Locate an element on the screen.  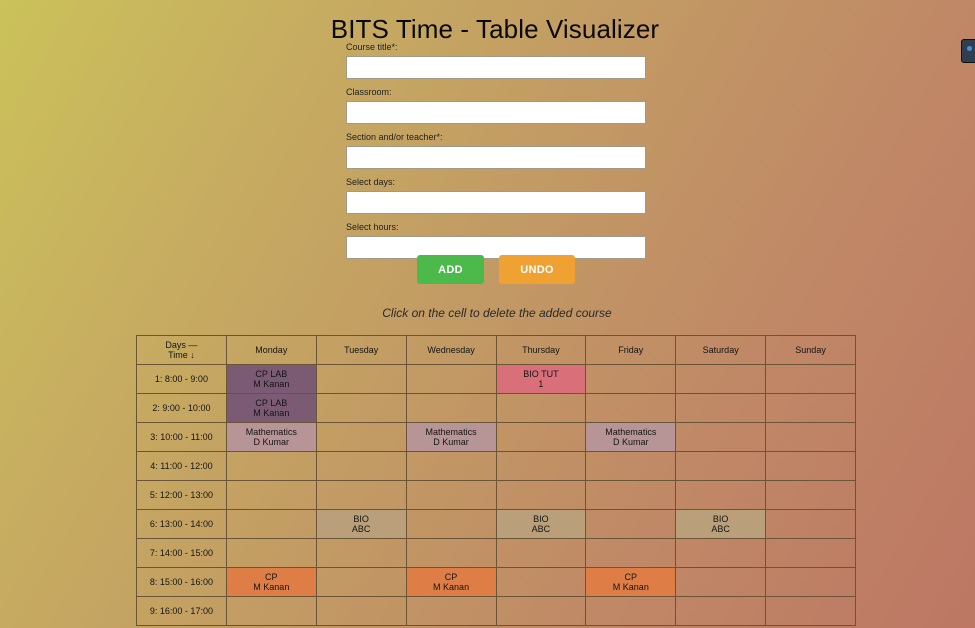
add-button: ADD is located at coordinates (450, 269).